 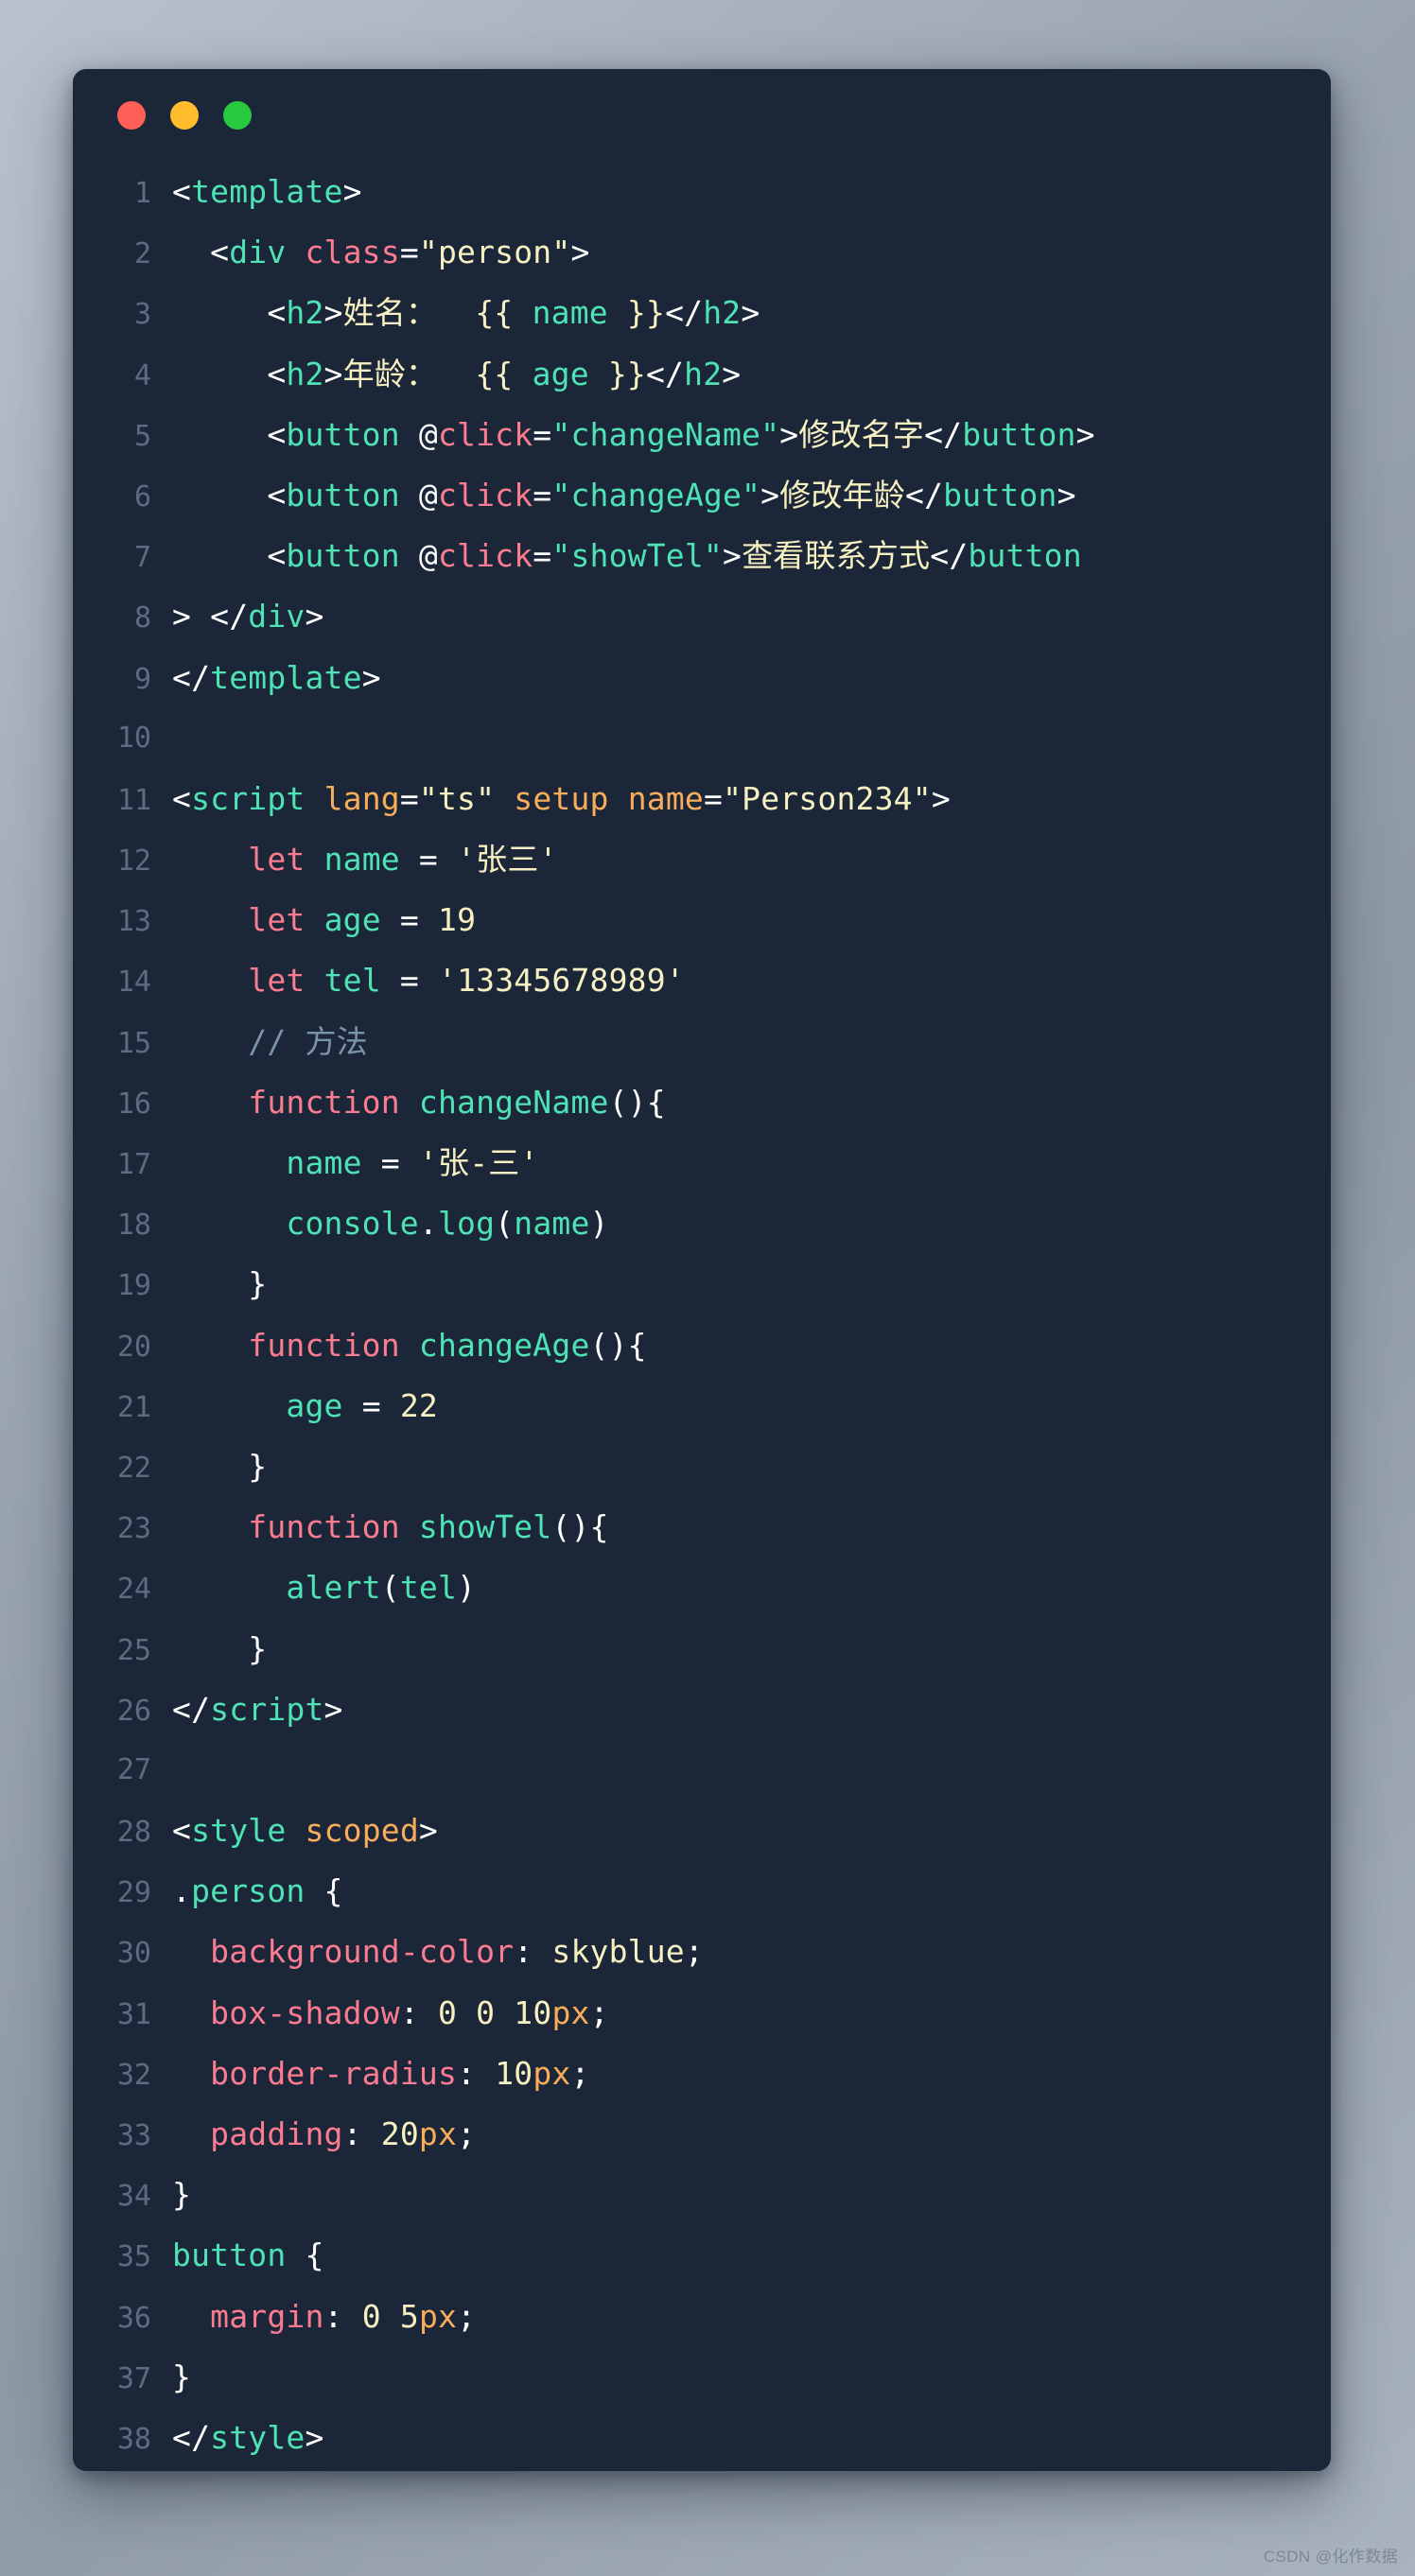 I want to click on code-line-content: background-color: skyblue;, so click(x=751, y=1952).